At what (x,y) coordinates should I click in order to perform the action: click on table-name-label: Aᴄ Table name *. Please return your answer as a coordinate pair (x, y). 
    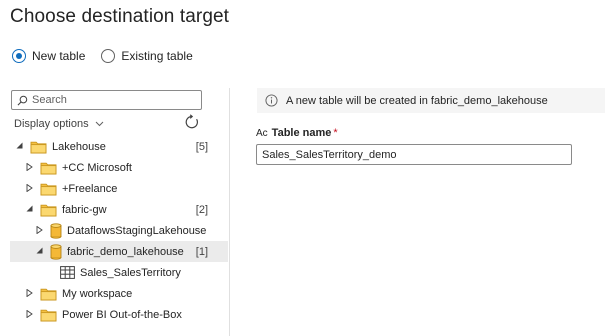
    Looking at the image, I should click on (297, 133).